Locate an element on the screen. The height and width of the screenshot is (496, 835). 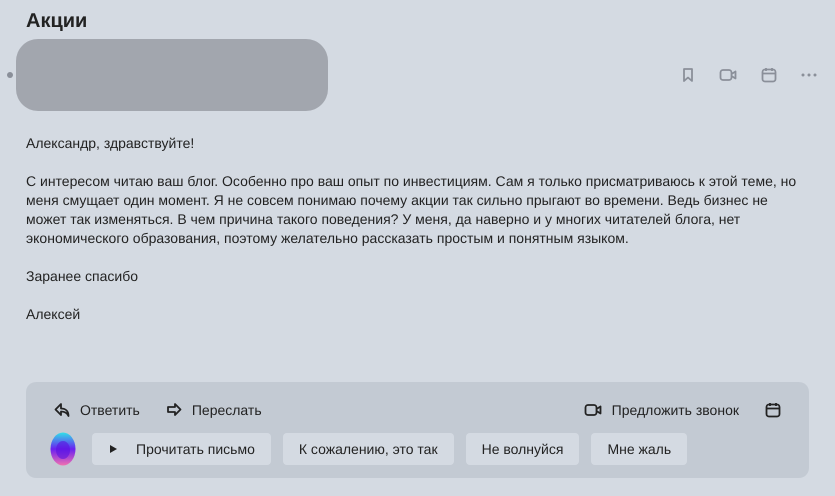
message-paragraph: Александр, здравствуйте! is located at coordinates (111, 143).